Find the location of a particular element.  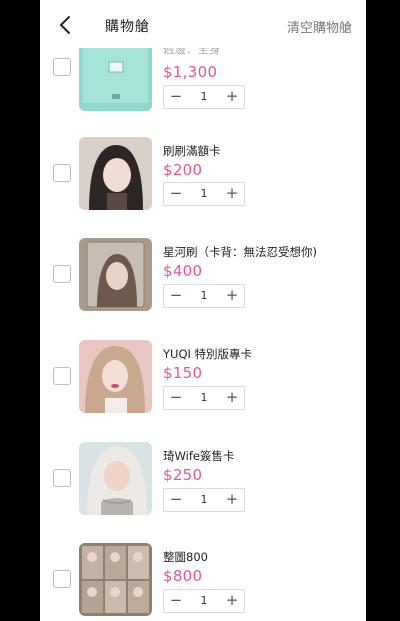

cart-item: 星河刷（卡背：無法忍受想你) $400 − 1 + is located at coordinates (203, 283).